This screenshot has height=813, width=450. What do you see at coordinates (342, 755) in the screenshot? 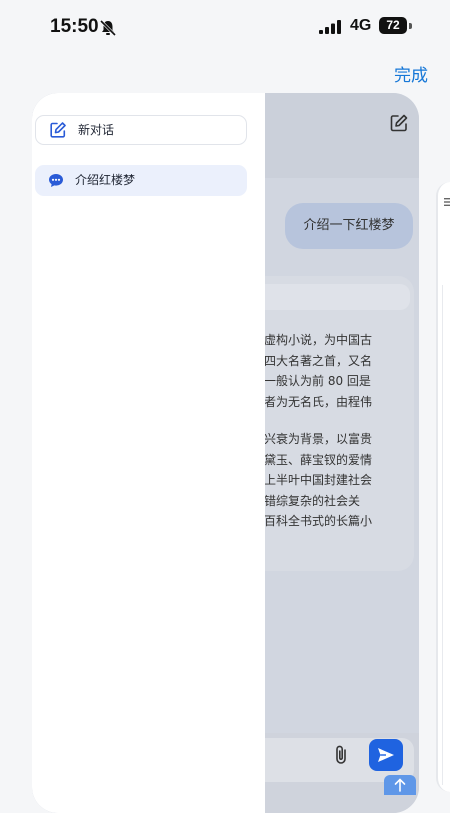
I see `paperclip-icon` at bounding box center [342, 755].